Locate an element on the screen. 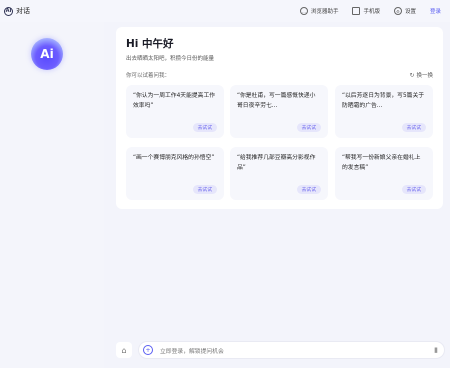  prompt-card: “给我推荐几部豆瓣高分影视作品” 去试试 is located at coordinates (279, 173).